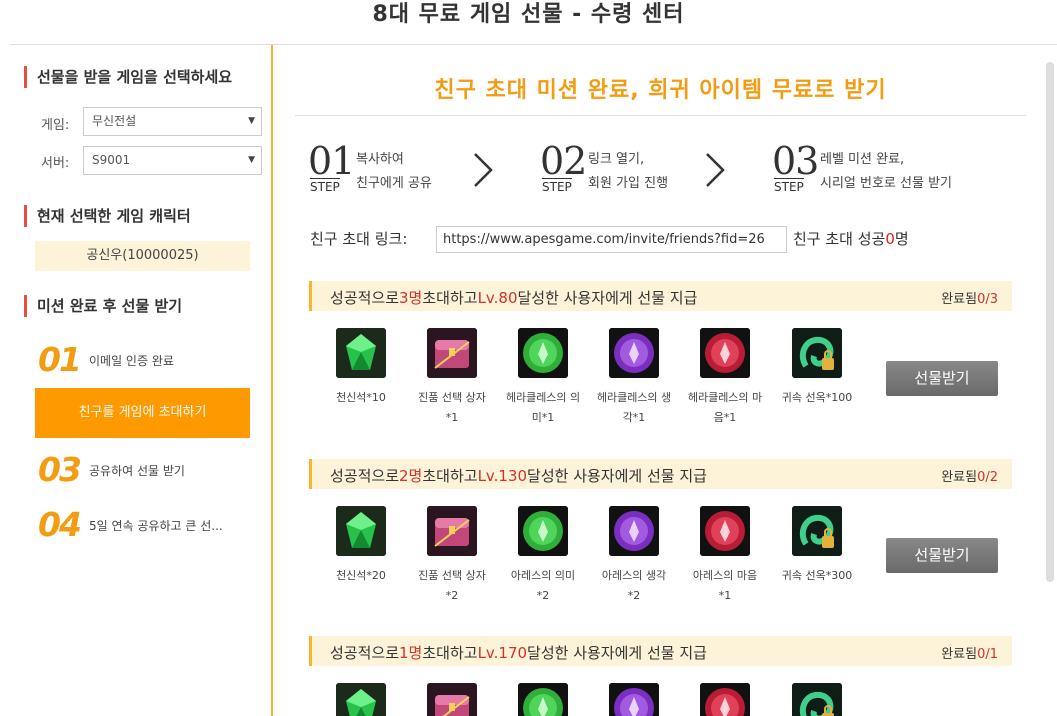 The height and width of the screenshot is (716, 1057). I want to click on reward-item: 헤라클레스의 마음*1, so click(725, 378).